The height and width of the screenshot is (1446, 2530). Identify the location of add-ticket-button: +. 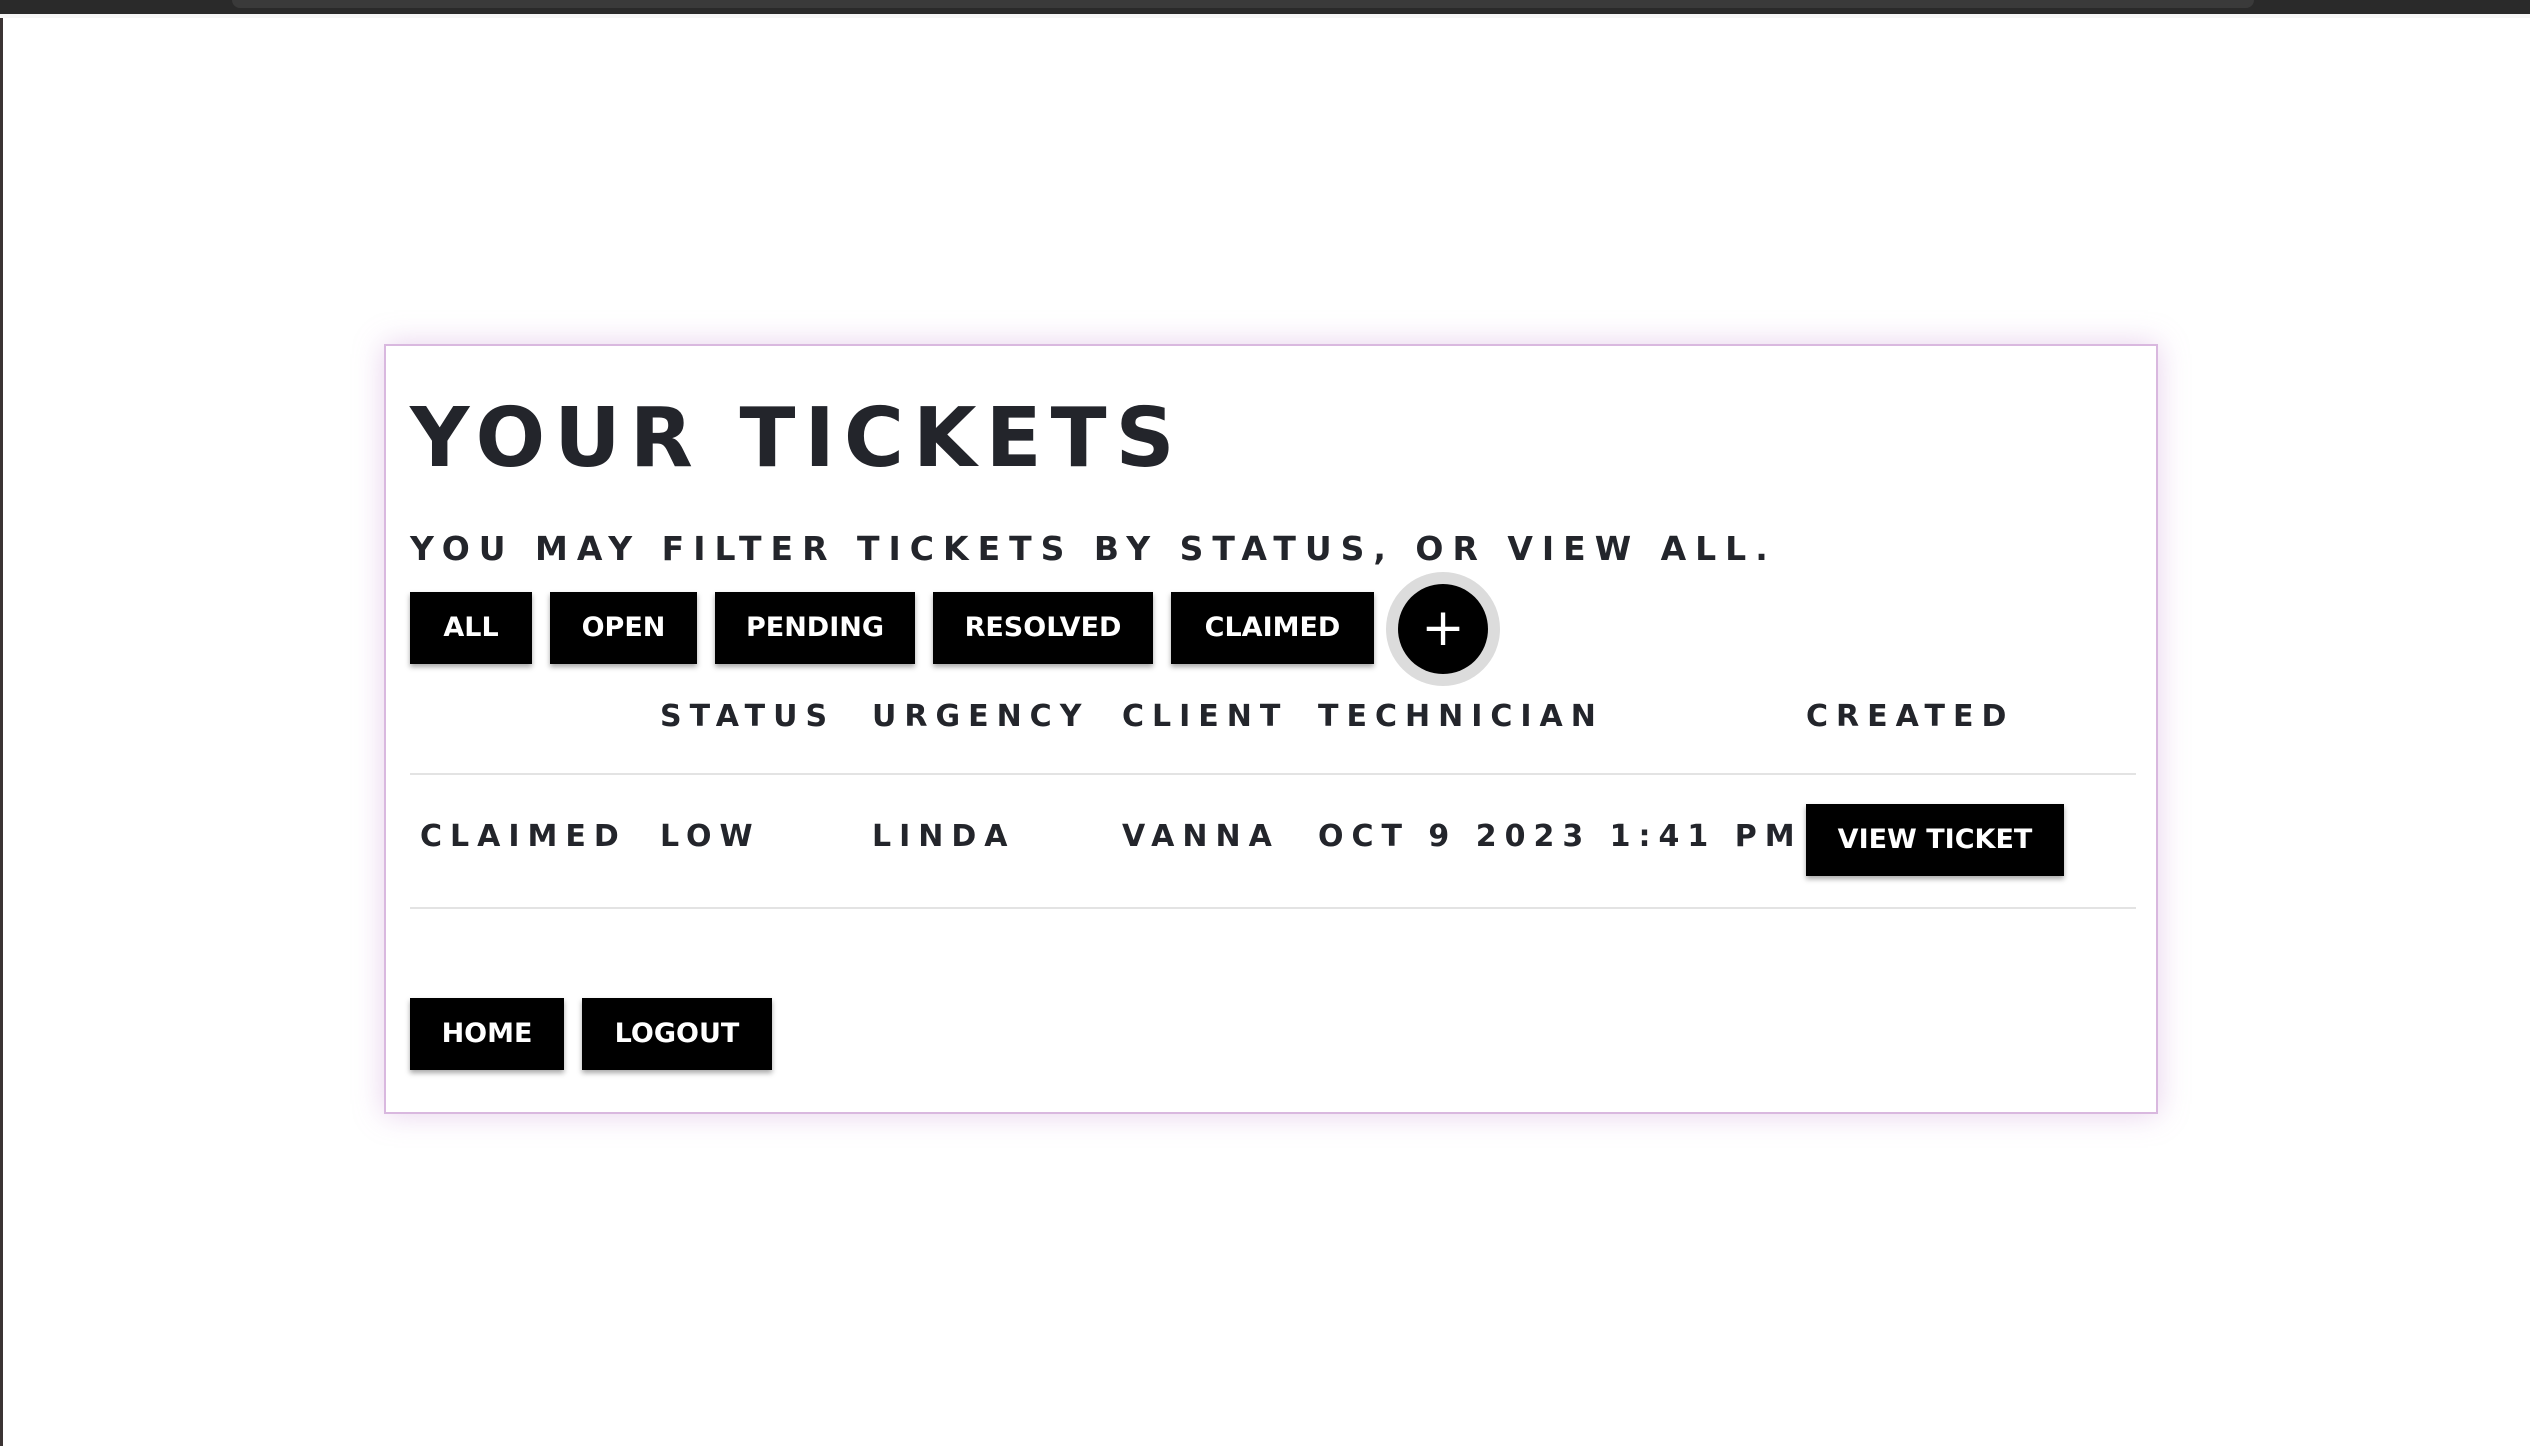
(1443, 629).